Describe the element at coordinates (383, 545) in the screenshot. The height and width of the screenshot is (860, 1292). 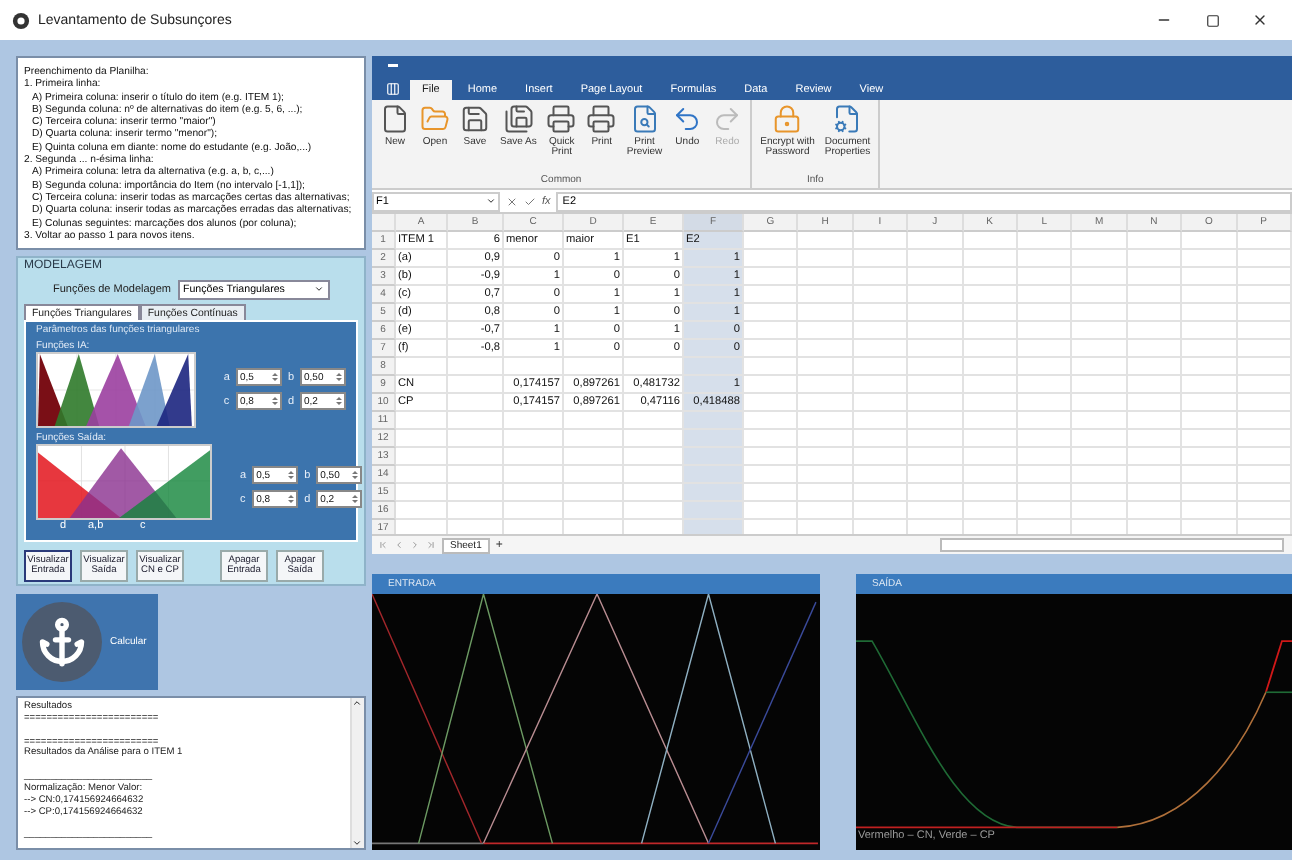
I see `first-sheet-icon` at that location.